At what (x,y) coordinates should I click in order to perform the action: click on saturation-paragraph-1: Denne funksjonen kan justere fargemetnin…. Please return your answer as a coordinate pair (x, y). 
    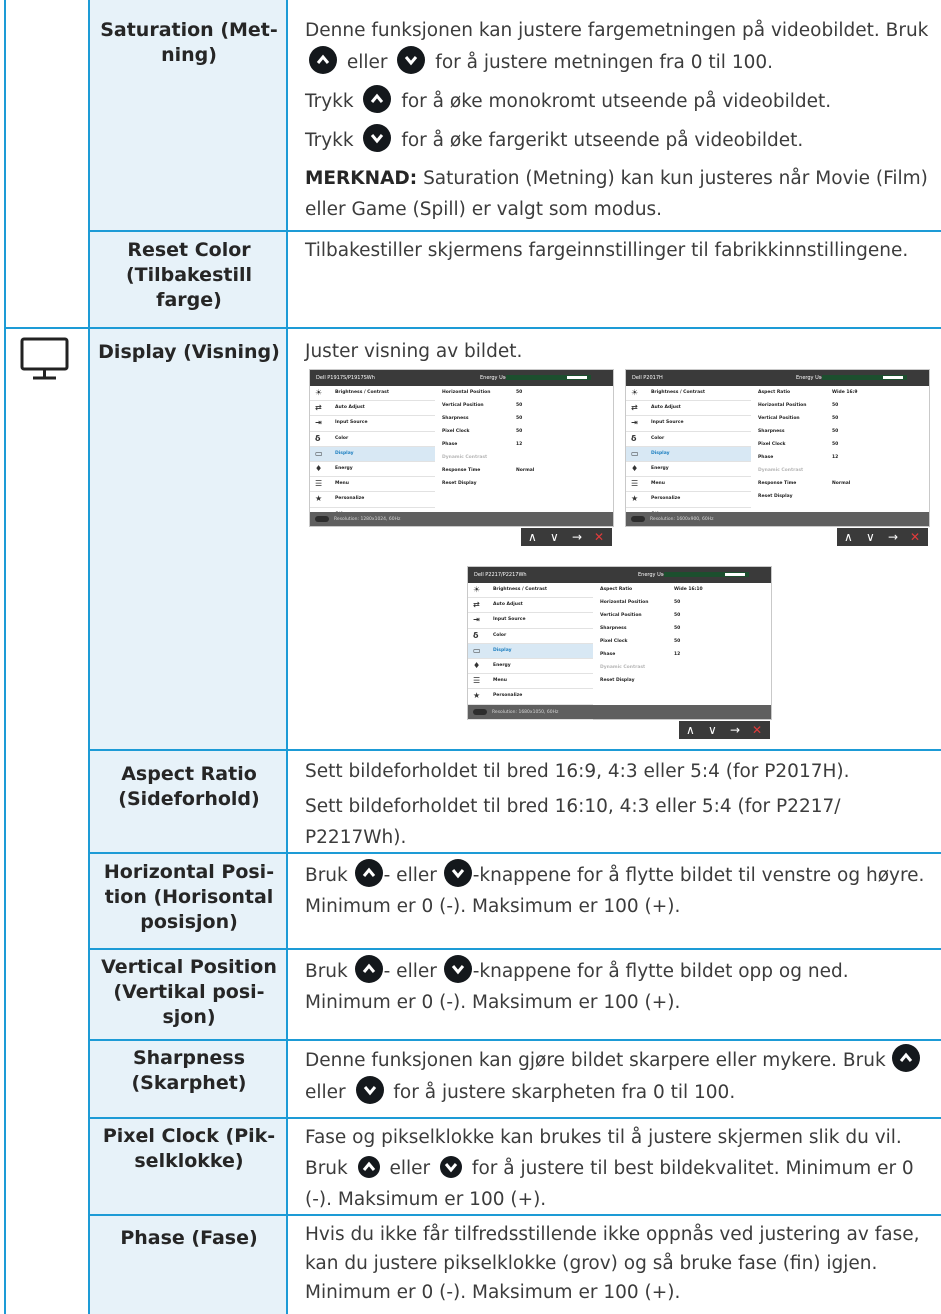
    Looking at the image, I should click on (617, 46).